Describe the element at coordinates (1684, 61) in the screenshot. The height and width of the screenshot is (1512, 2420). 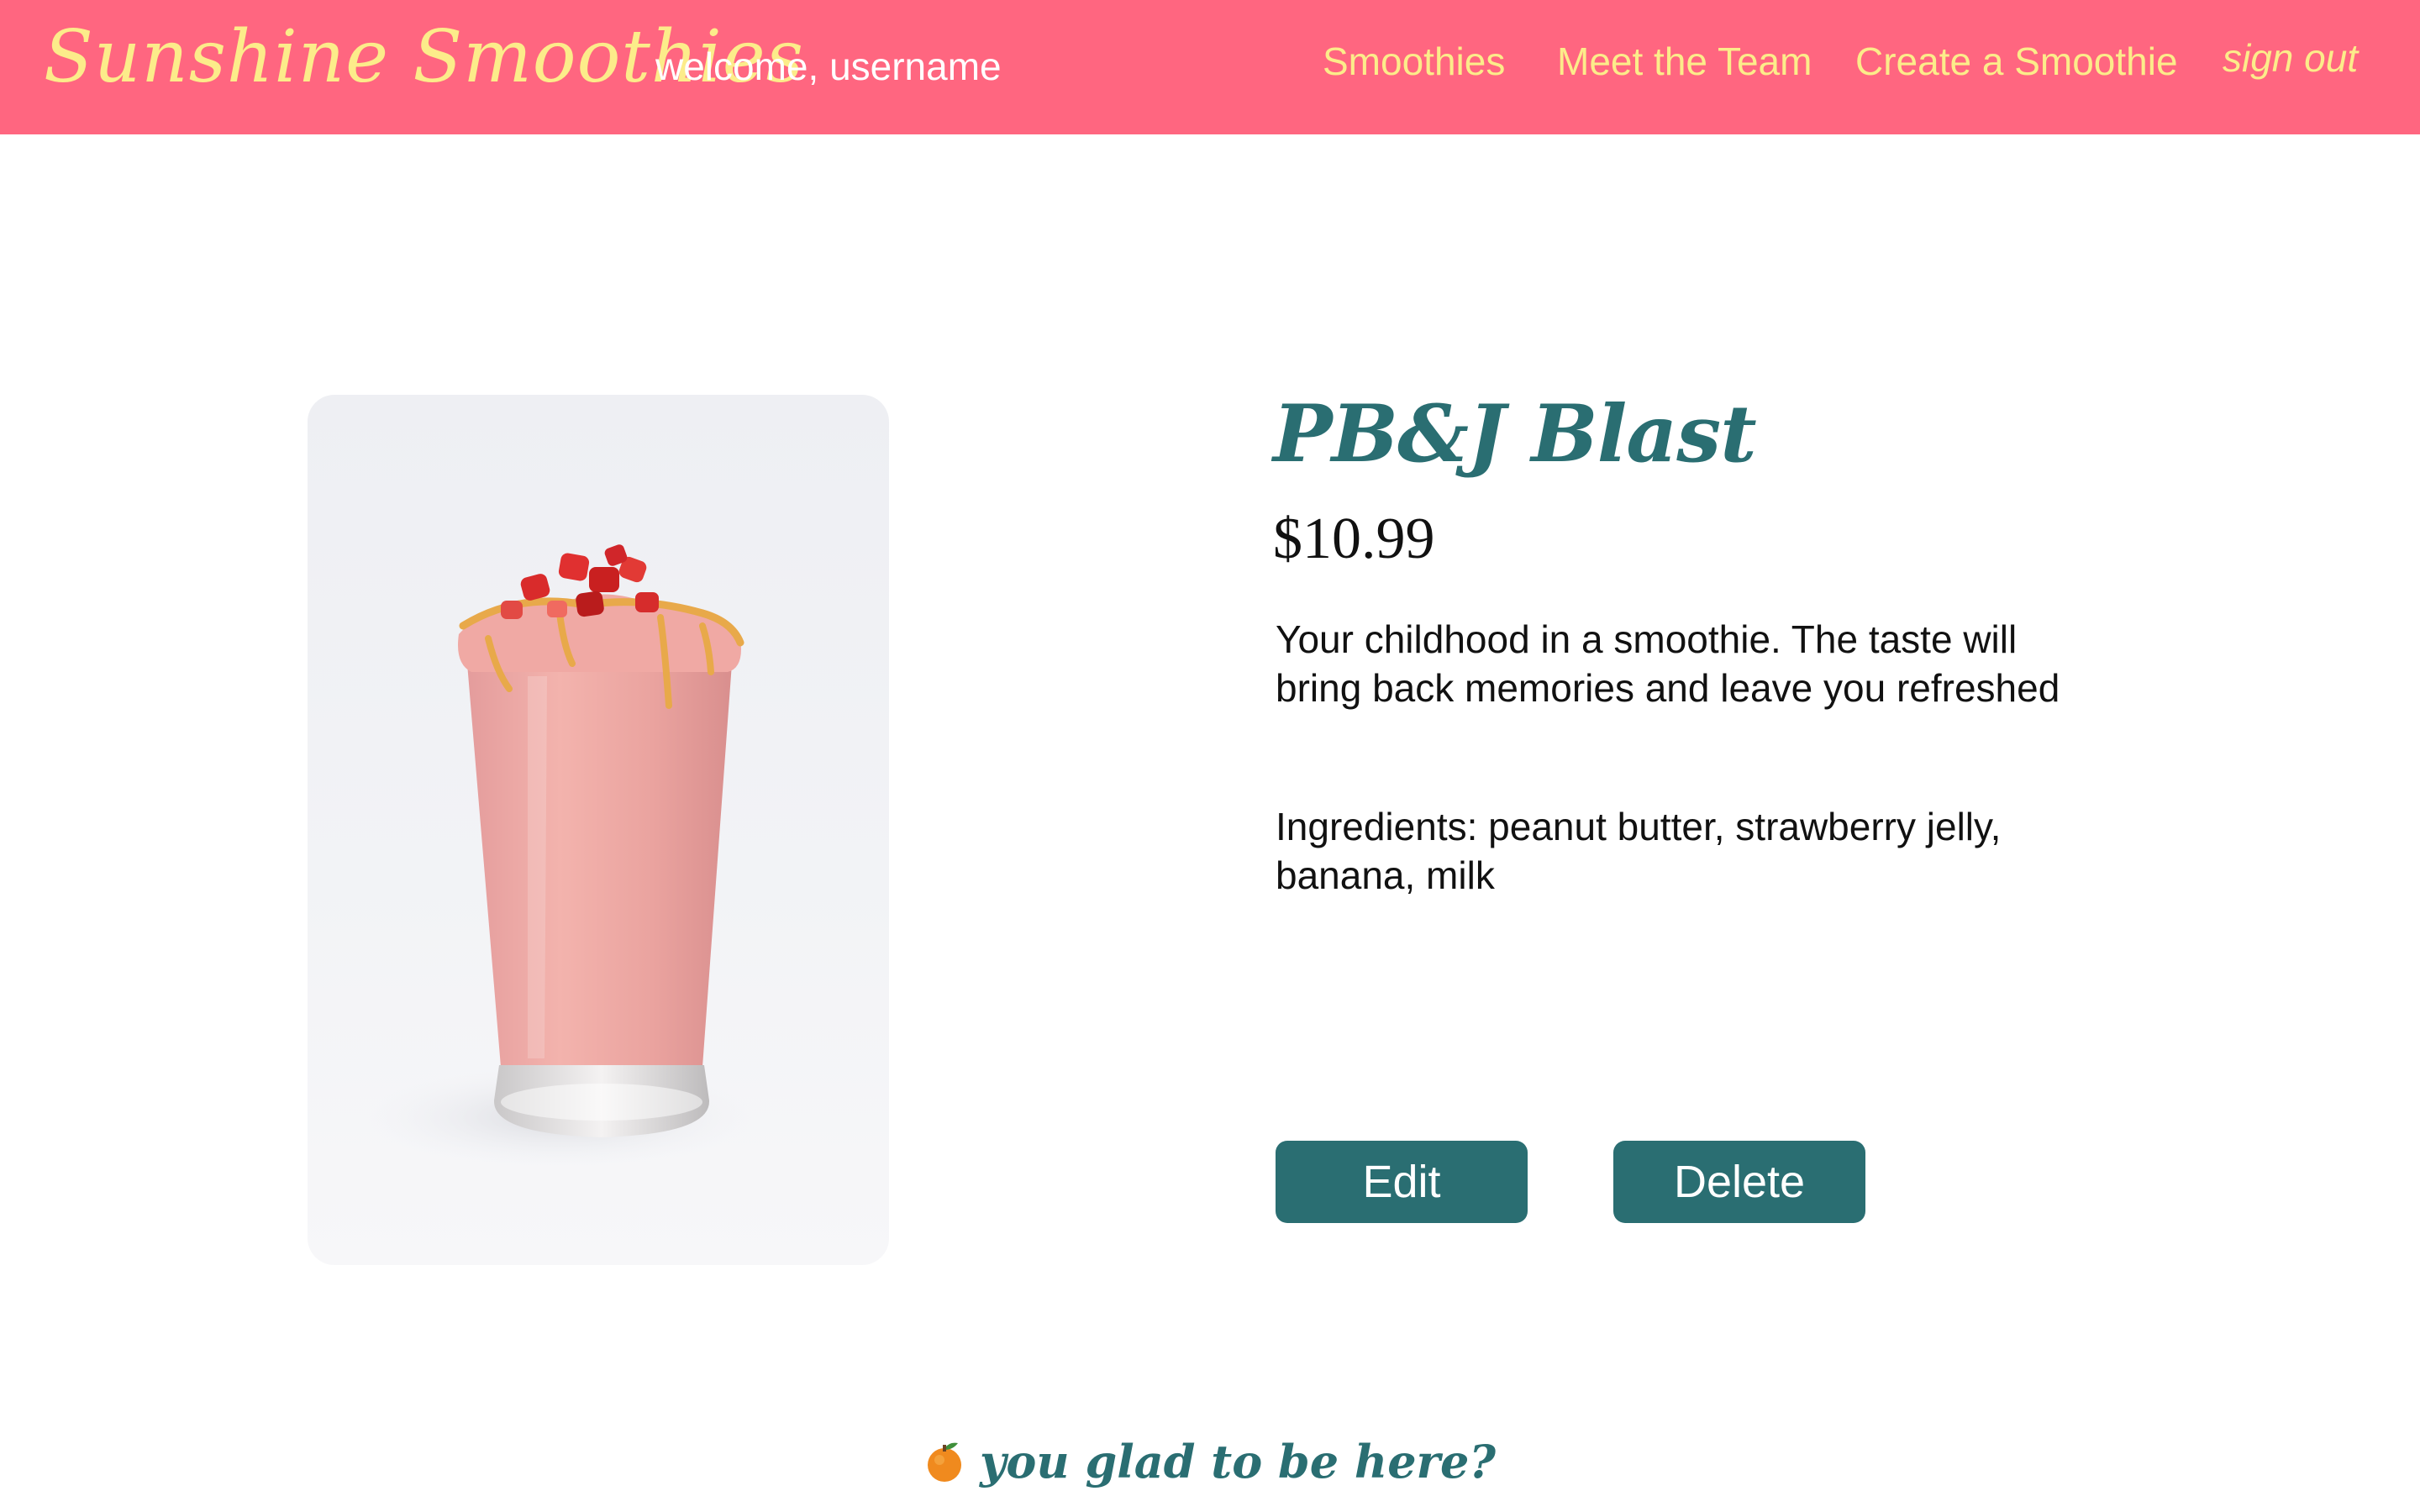
I see `nav-meet-the-team-link: Meet the Team` at that location.